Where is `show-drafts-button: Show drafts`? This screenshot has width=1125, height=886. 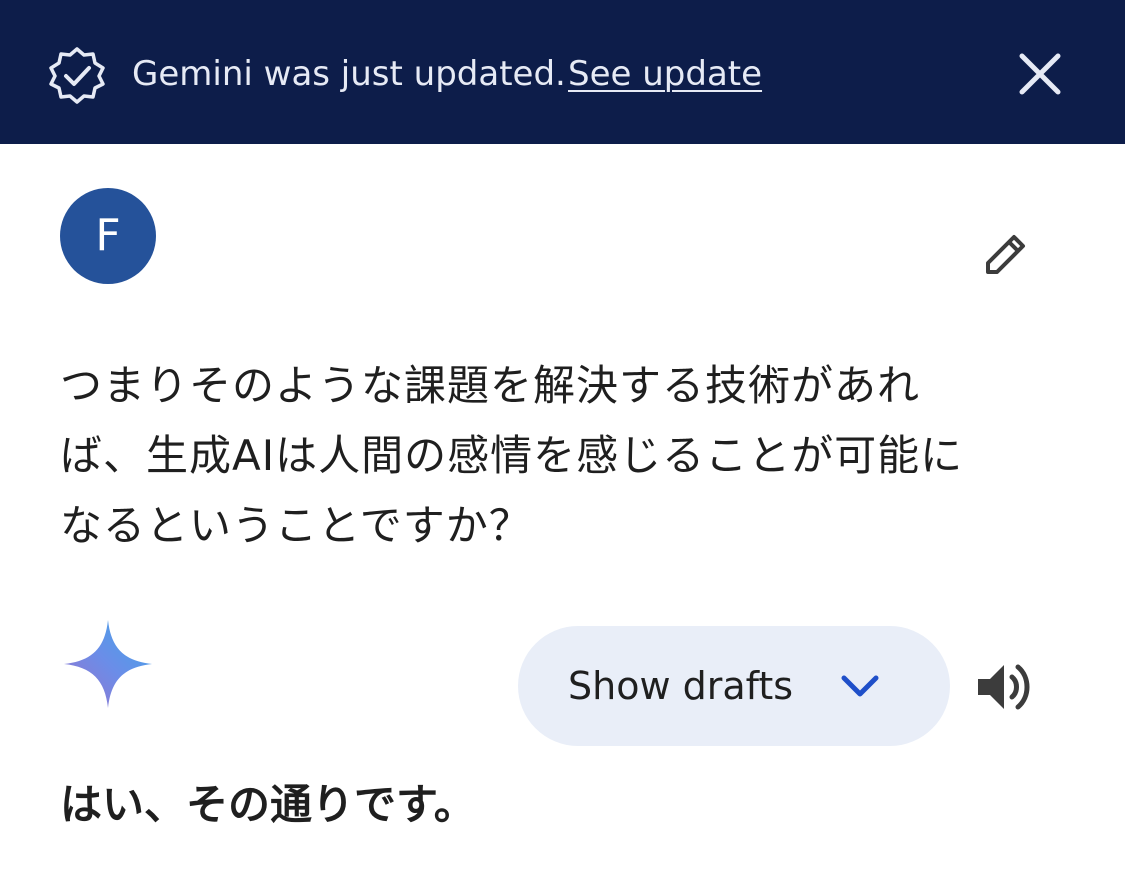 show-drafts-button: Show drafts is located at coordinates (734, 686).